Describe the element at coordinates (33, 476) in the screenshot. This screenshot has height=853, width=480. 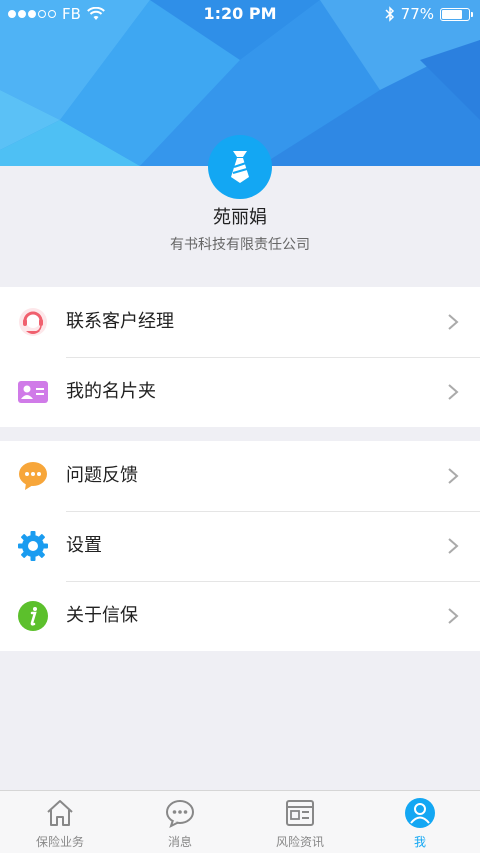
I see `chat-bubble-icon` at that location.